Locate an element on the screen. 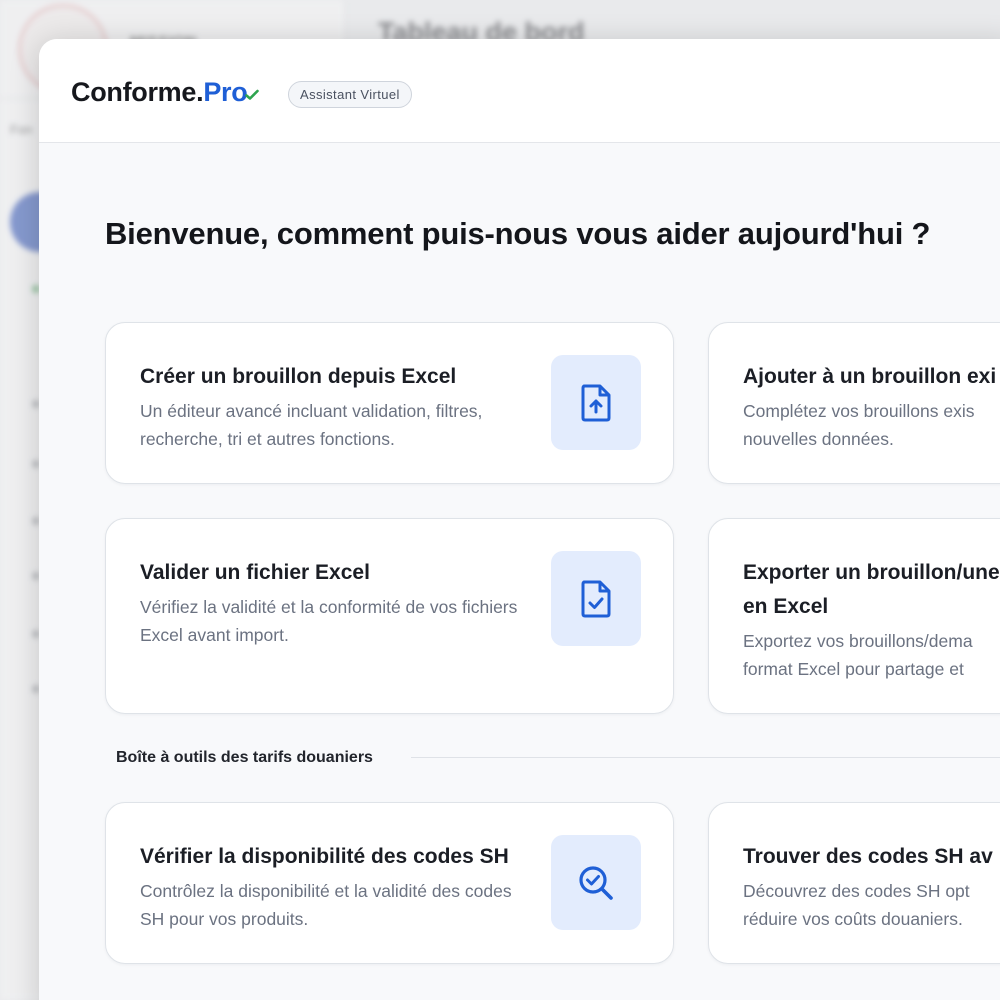  section-divider is located at coordinates (705, 757).